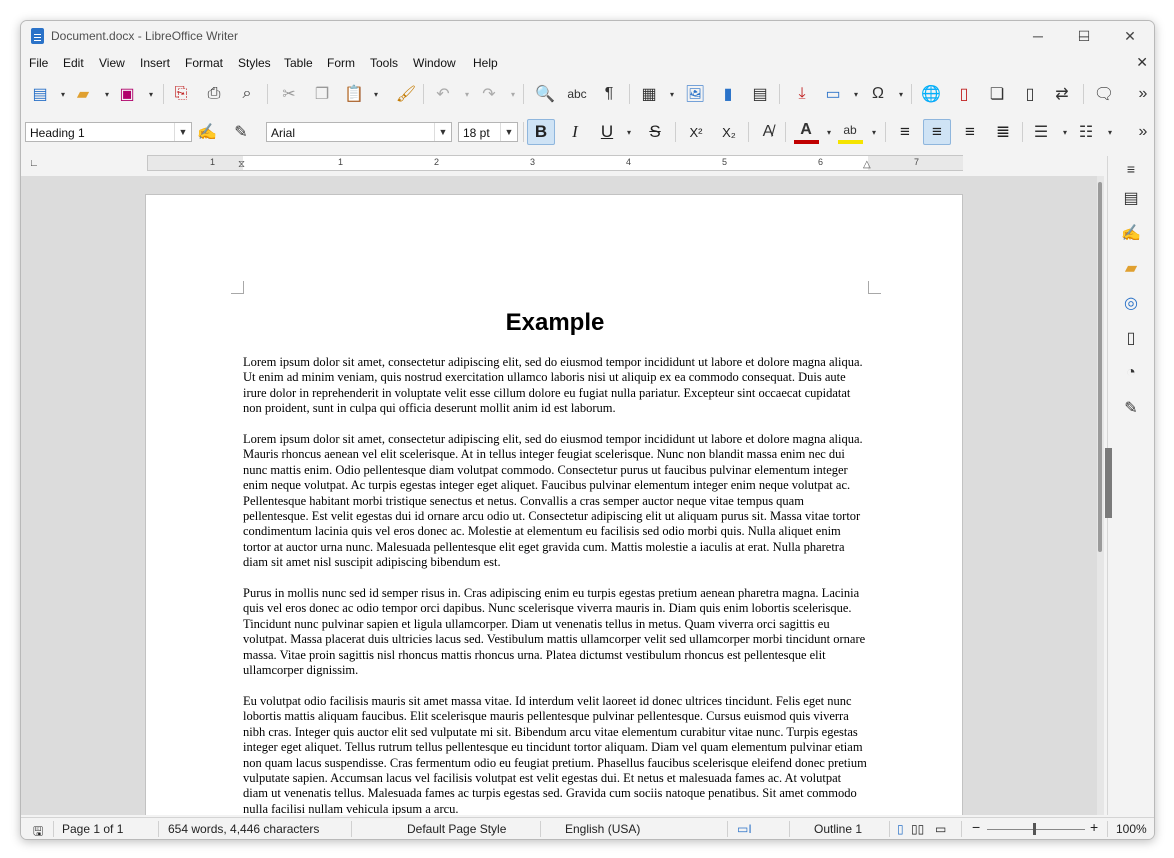 This screenshot has width=1174, height=858. What do you see at coordinates (997, 94) in the screenshot?
I see `endnote-icon: ❏` at bounding box center [997, 94].